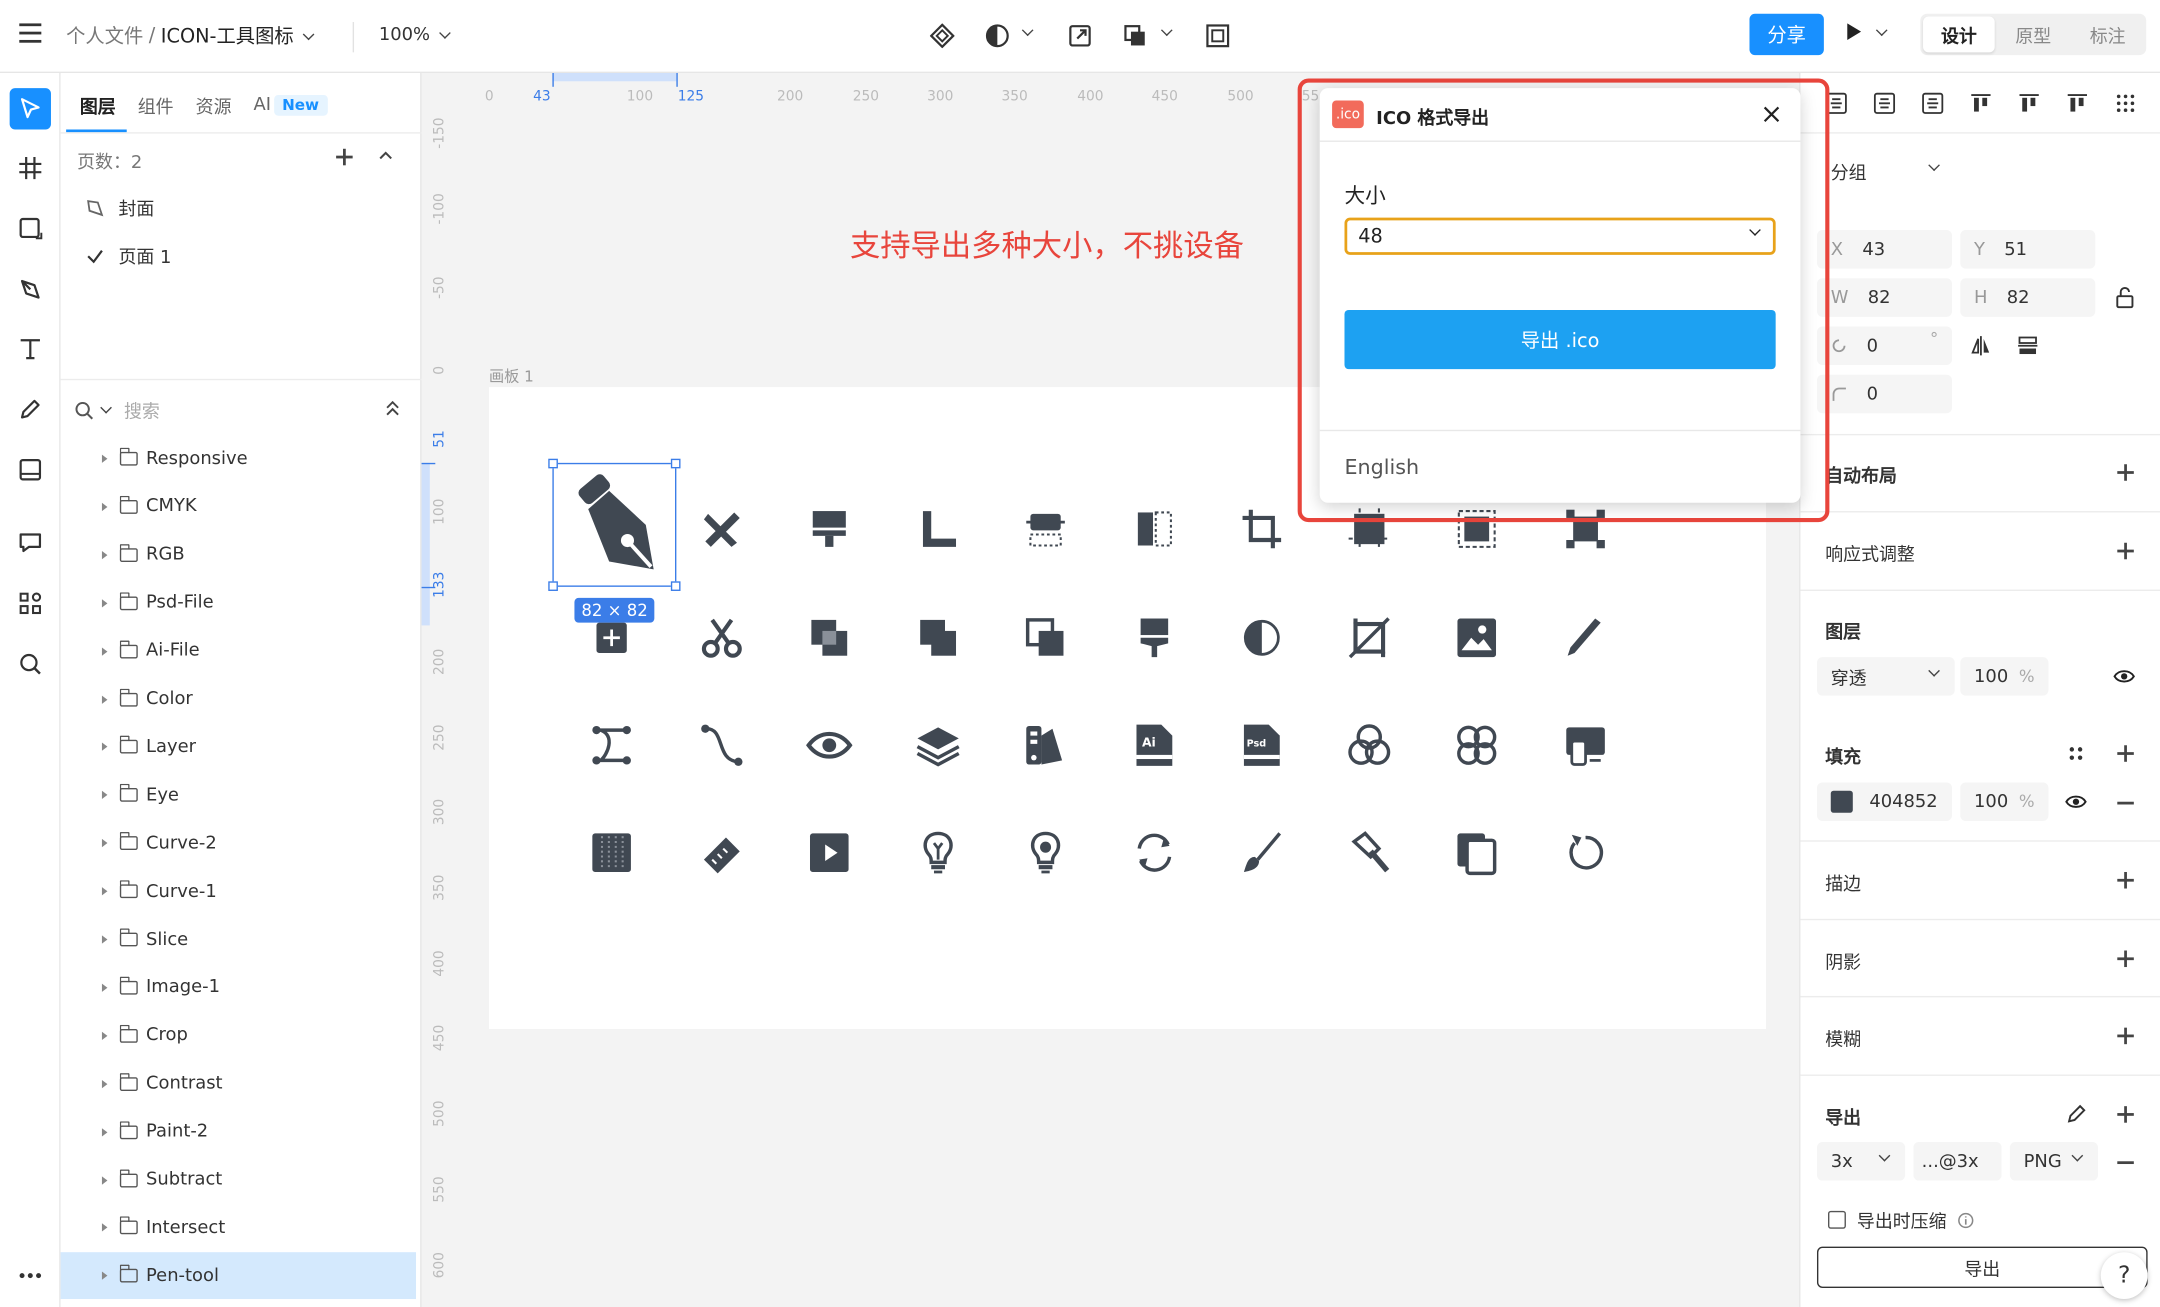  Describe the element at coordinates (1045, 529) in the screenshot. I see `layout-top-icon` at that location.